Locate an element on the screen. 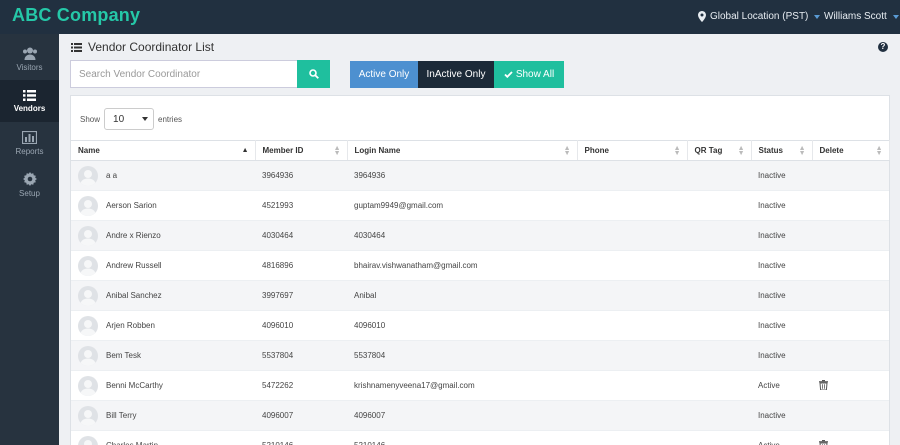 This screenshot has height=445, width=900. filter-inactive-only-button: InActive Only is located at coordinates (456, 74).